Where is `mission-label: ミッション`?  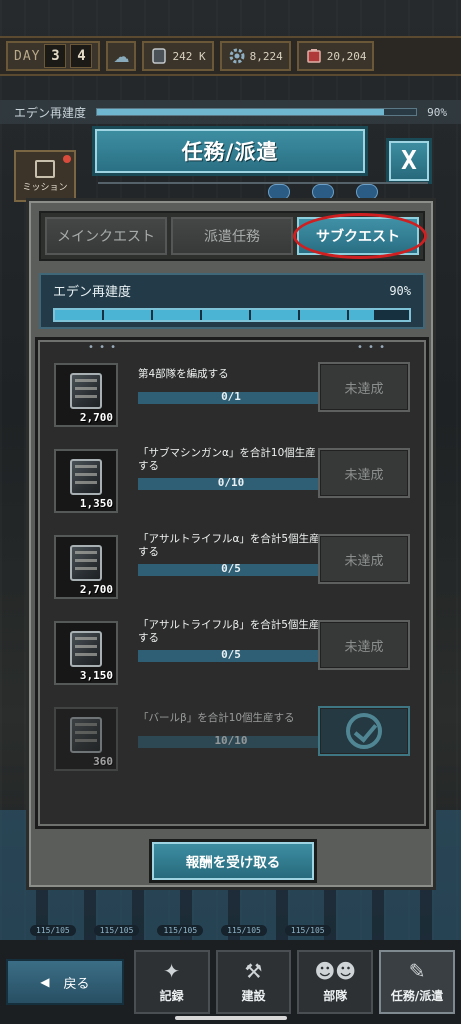 mission-label: ミッション is located at coordinates (45, 187).